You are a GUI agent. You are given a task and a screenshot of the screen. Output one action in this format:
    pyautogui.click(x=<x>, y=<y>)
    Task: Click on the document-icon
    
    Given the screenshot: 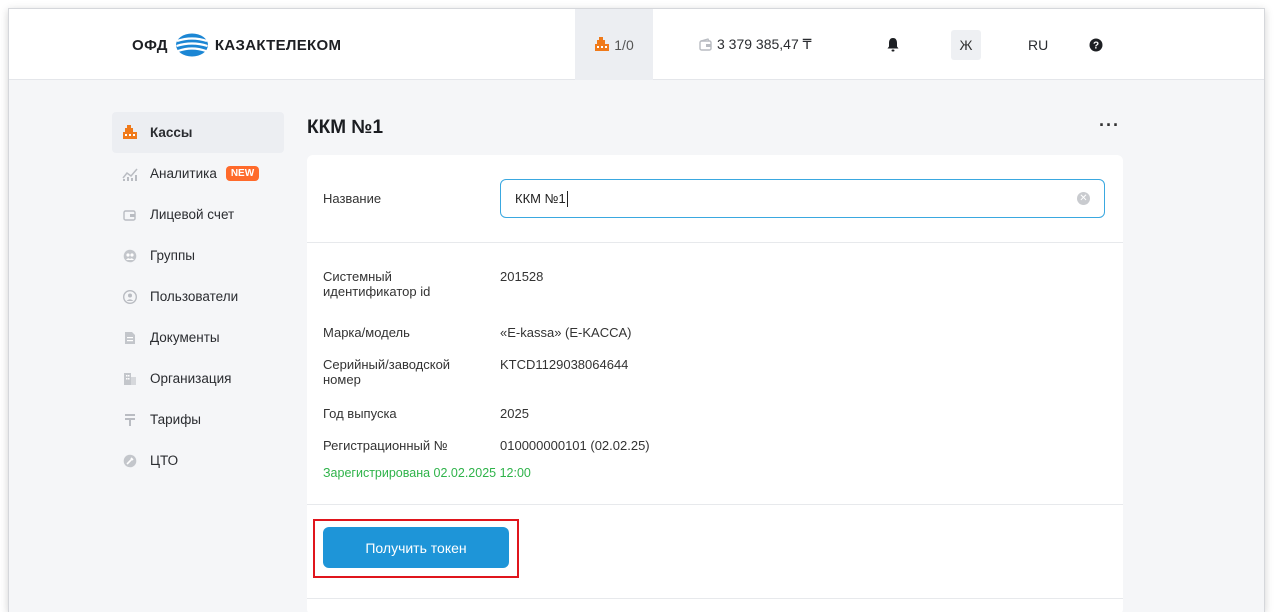 What is the action you would take?
    pyautogui.click(x=130, y=338)
    